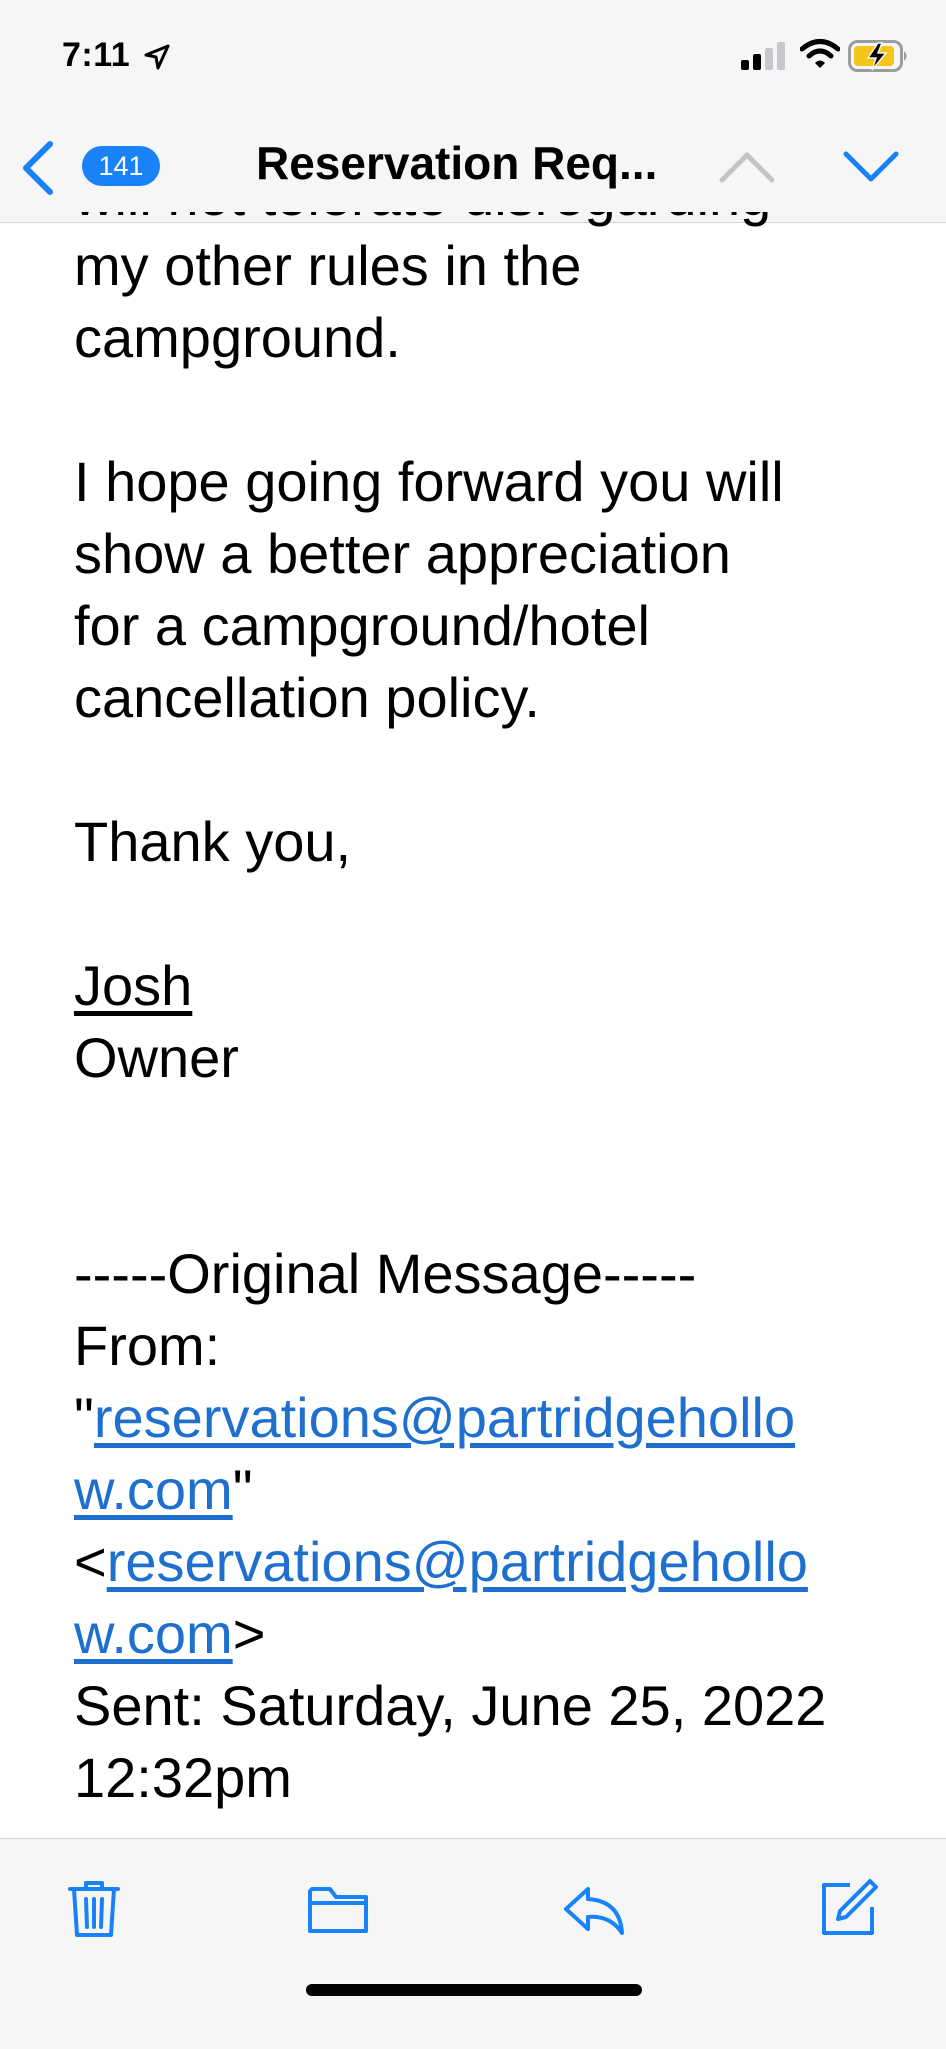 The height and width of the screenshot is (2049, 946). Describe the element at coordinates (153, 1633) in the screenshot. I see `address-email-link-cont: w.com` at that location.